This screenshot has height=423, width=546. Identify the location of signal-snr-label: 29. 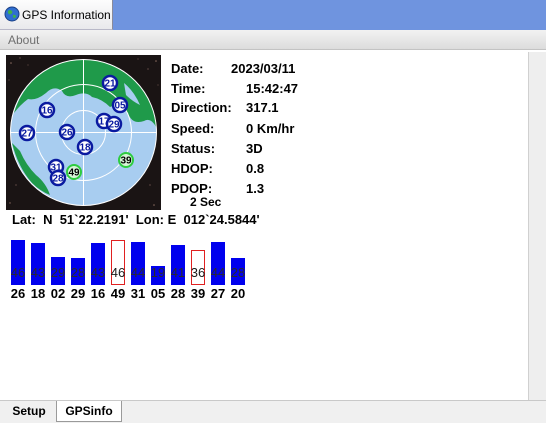
(58, 272).